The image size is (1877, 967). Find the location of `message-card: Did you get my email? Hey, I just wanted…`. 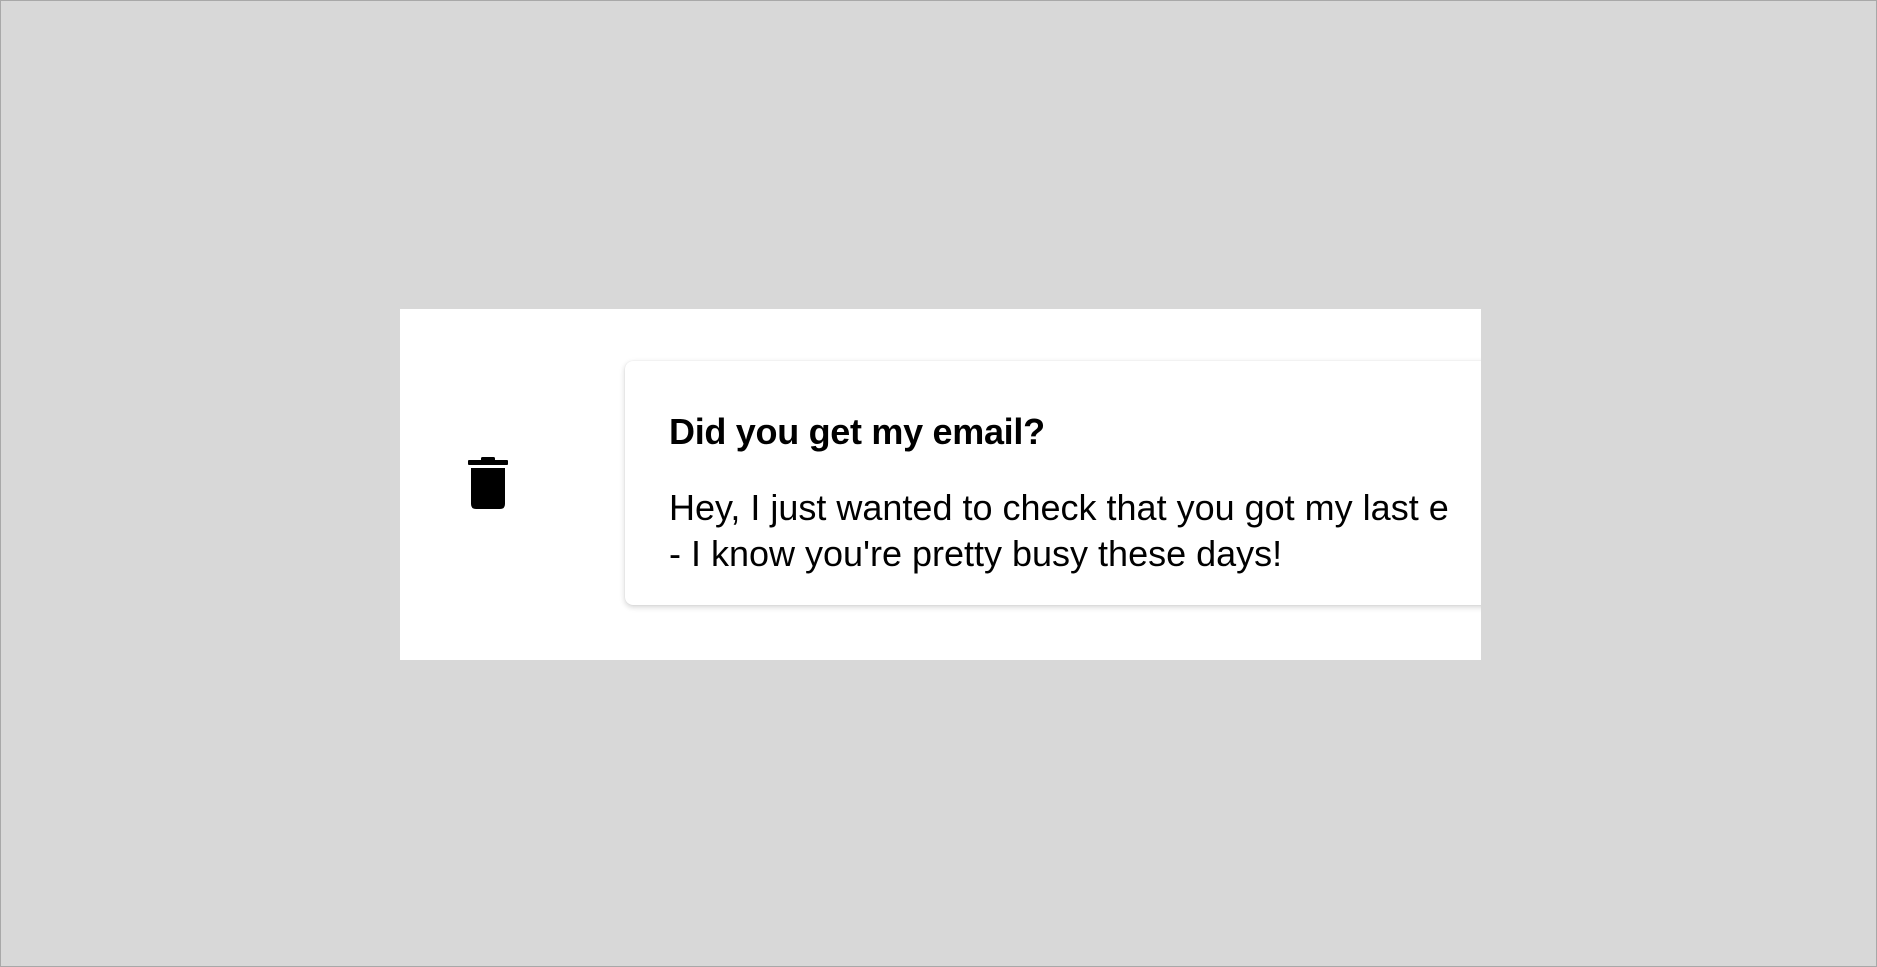

message-card: Did you get my email? Hey, I just wanted… is located at coordinates (1053, 483).